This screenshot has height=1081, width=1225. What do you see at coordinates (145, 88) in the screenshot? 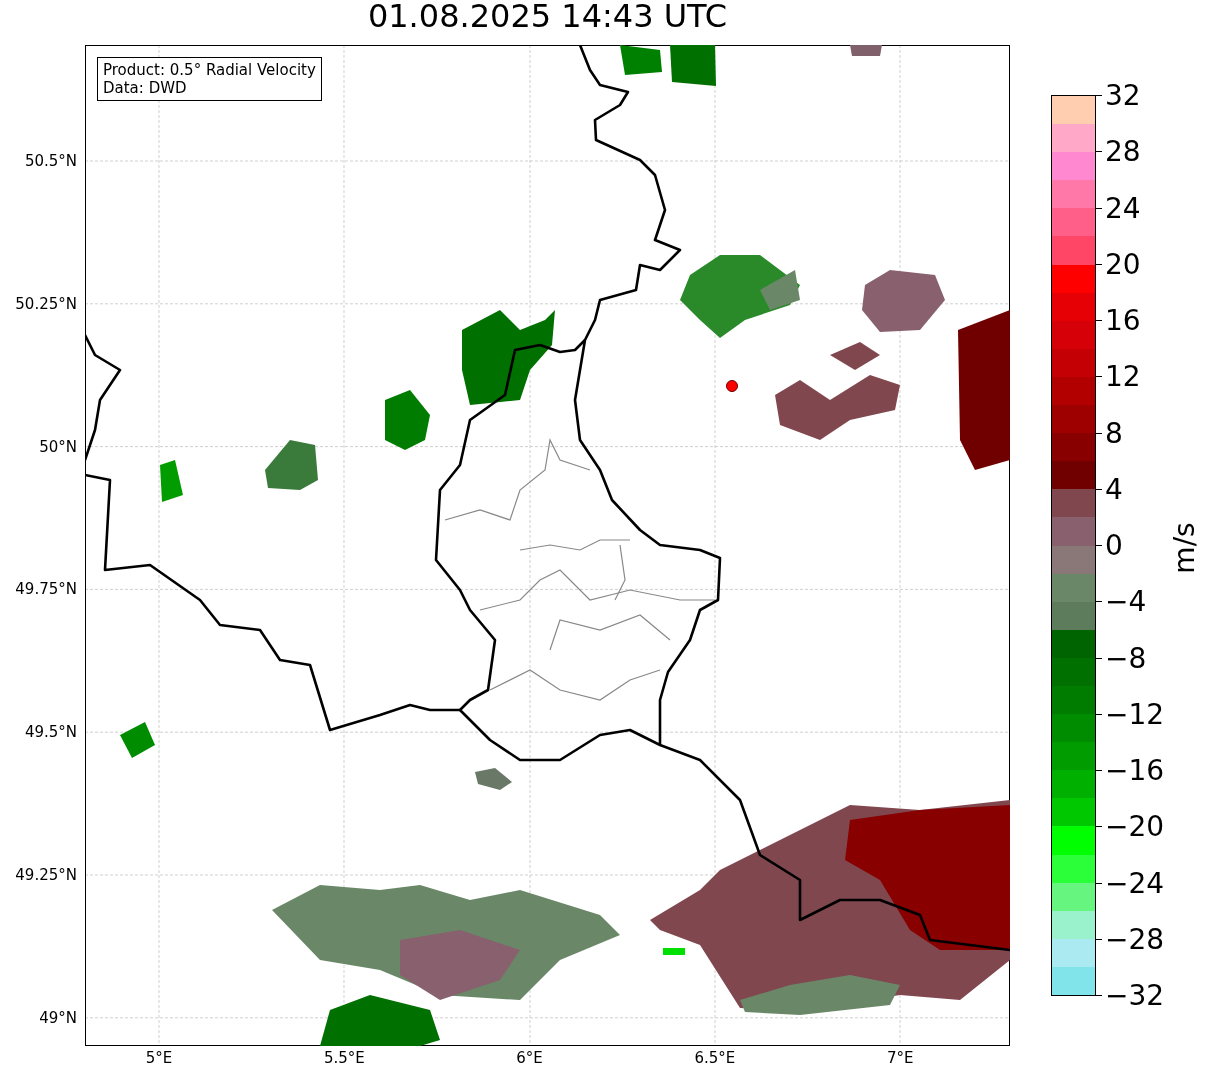
I see `data-source-label: Data: DWD` at bounding box center [145, 88].